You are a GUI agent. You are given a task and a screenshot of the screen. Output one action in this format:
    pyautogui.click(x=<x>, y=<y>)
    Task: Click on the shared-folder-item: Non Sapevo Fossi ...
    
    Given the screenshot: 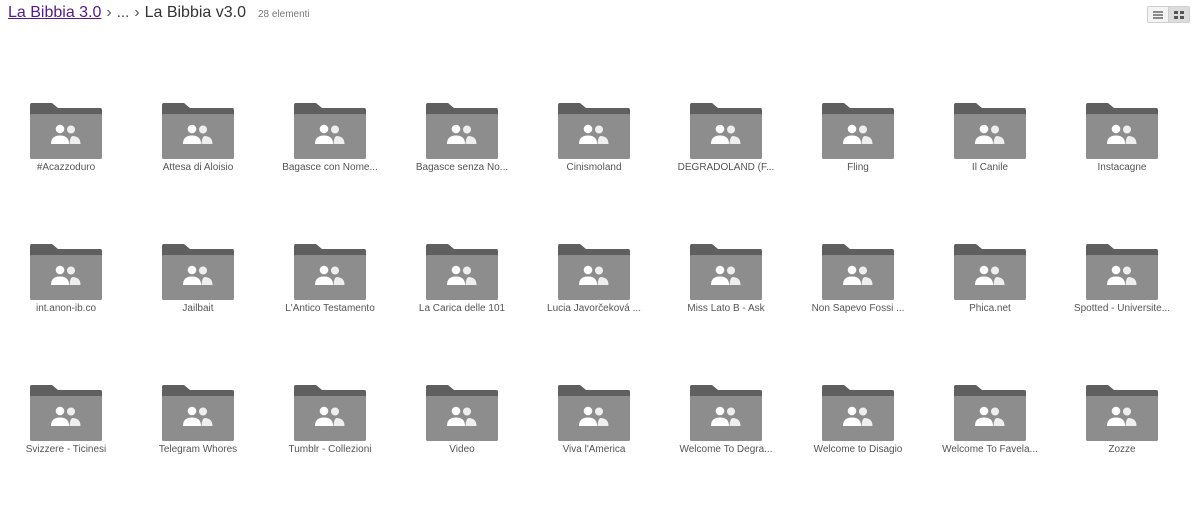 What is the action you would take?
    pyautogui.click(x=858, y=311)
    